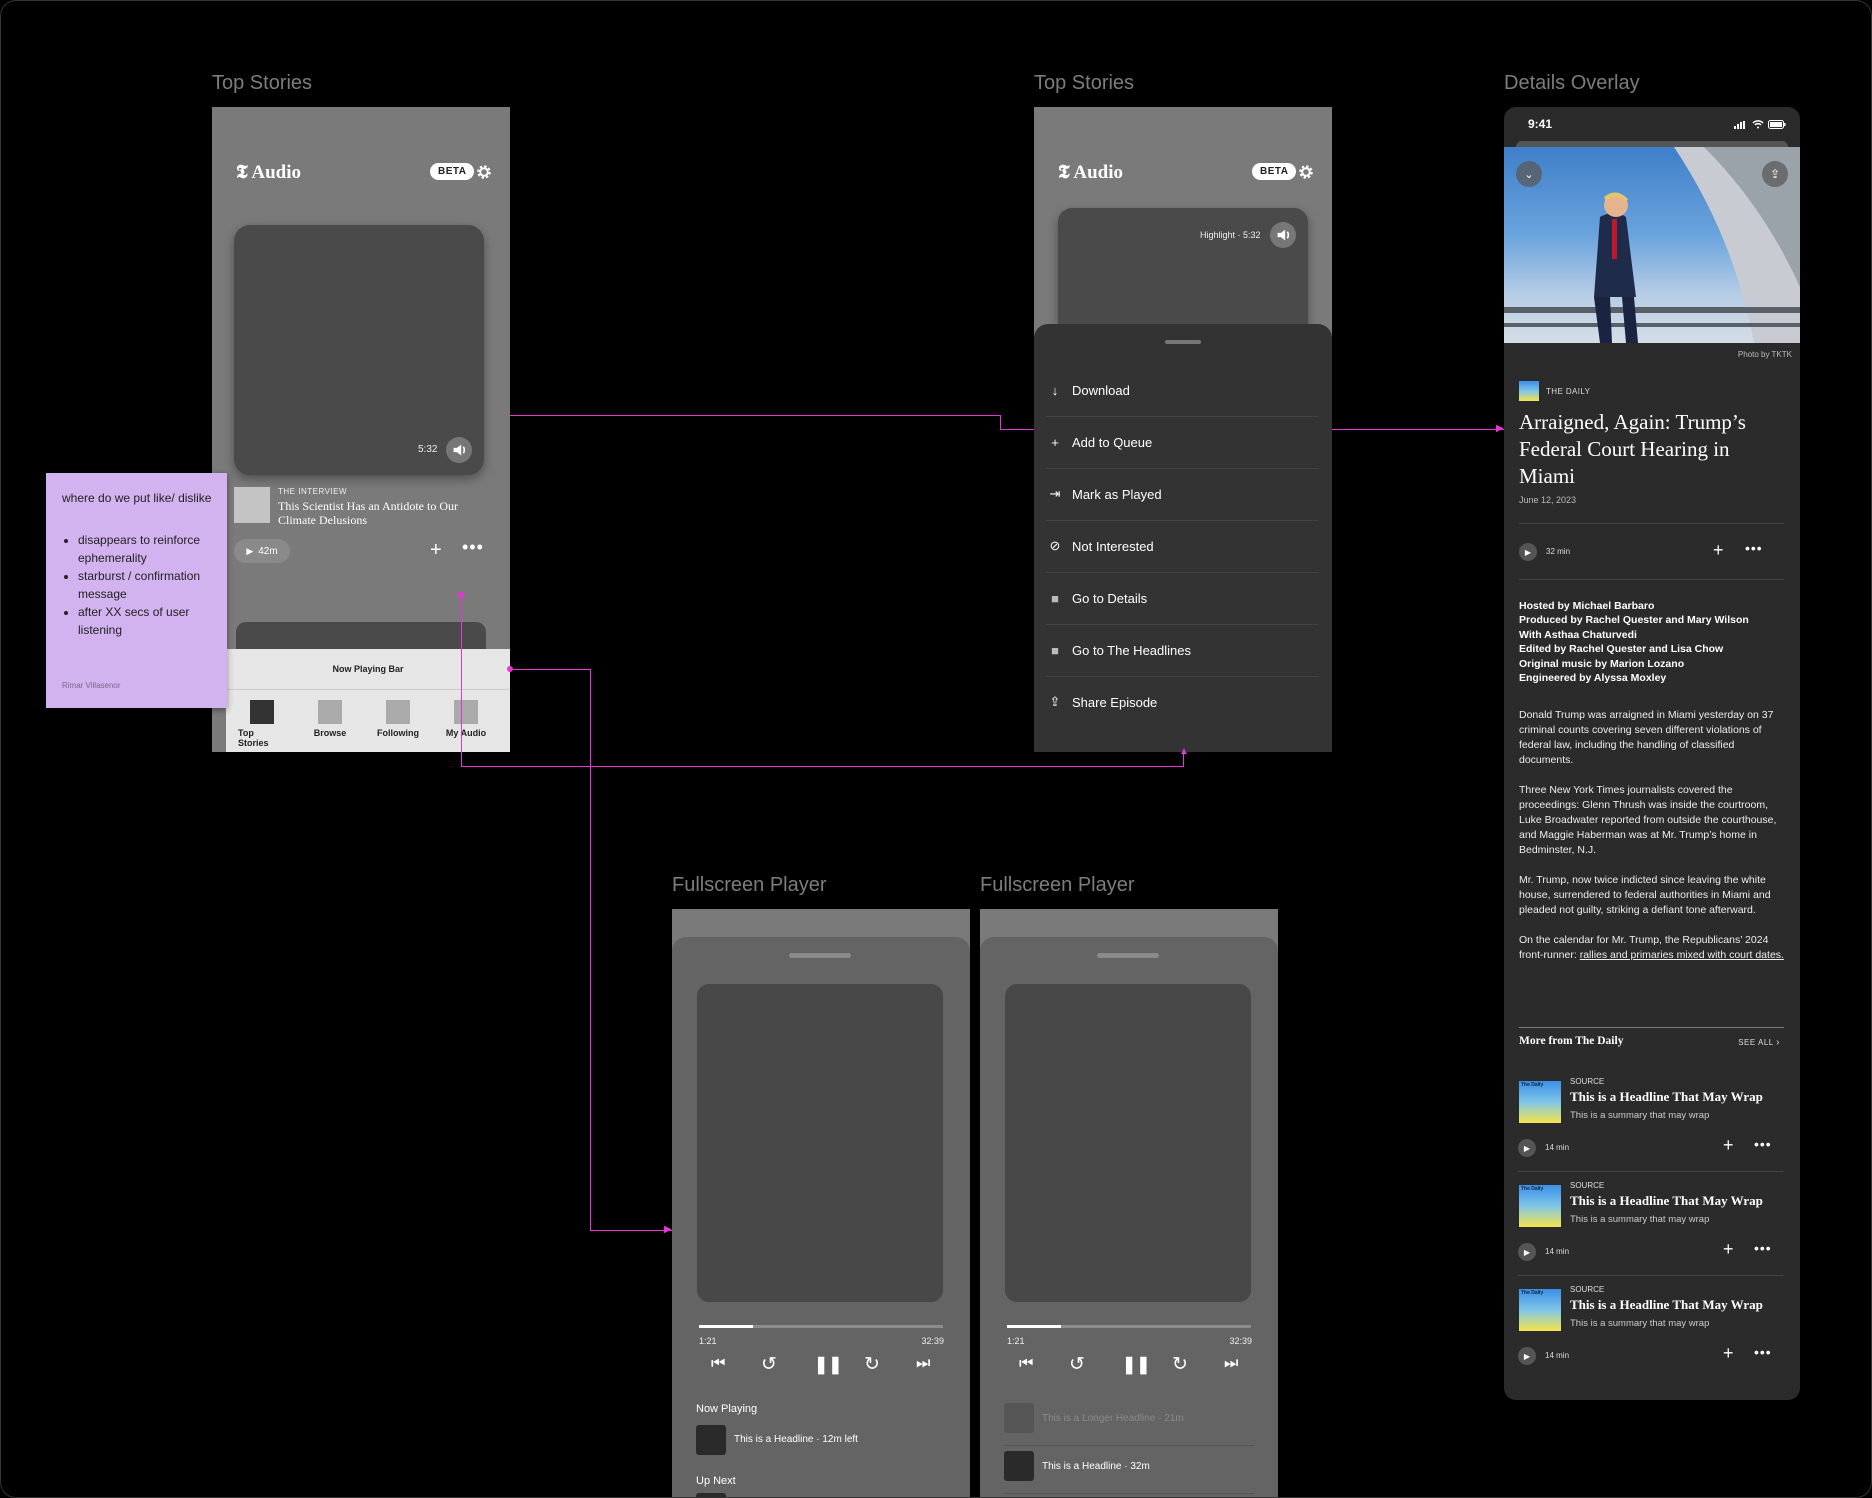 This screenshot has width=1872, height=1498. Describe the element at coordinates (1739, 124) in the screenshot. I see `signal-icon` at that location.